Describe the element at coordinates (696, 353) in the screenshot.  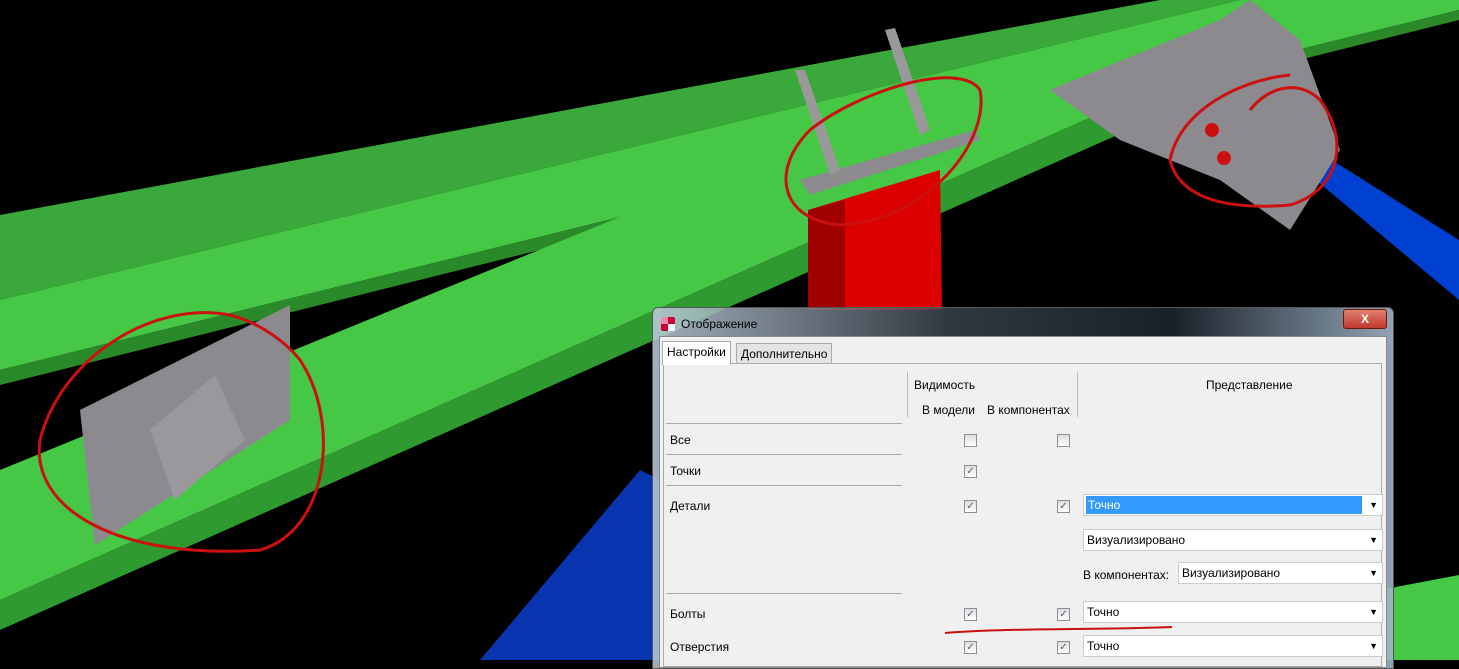
I see `tab-settings: Настройки` at that location.